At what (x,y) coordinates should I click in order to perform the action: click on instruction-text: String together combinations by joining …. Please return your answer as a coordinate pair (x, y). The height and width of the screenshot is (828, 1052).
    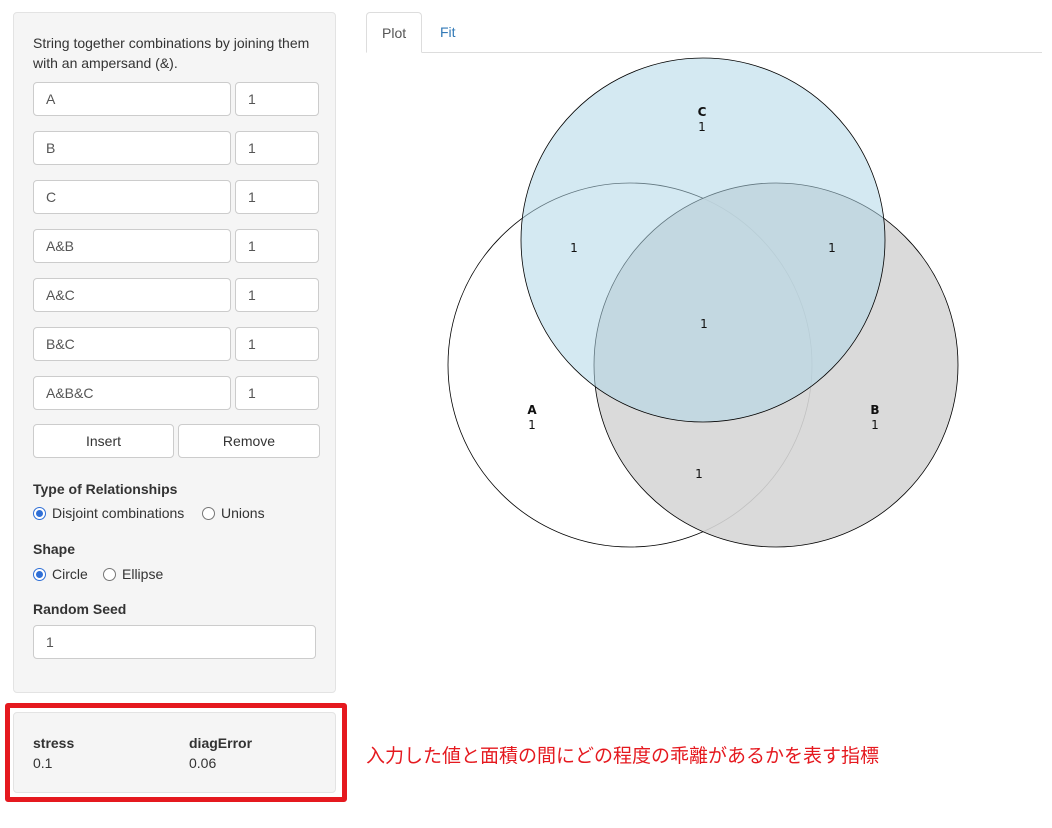
    Looking at the image, I should click on (171, 53).